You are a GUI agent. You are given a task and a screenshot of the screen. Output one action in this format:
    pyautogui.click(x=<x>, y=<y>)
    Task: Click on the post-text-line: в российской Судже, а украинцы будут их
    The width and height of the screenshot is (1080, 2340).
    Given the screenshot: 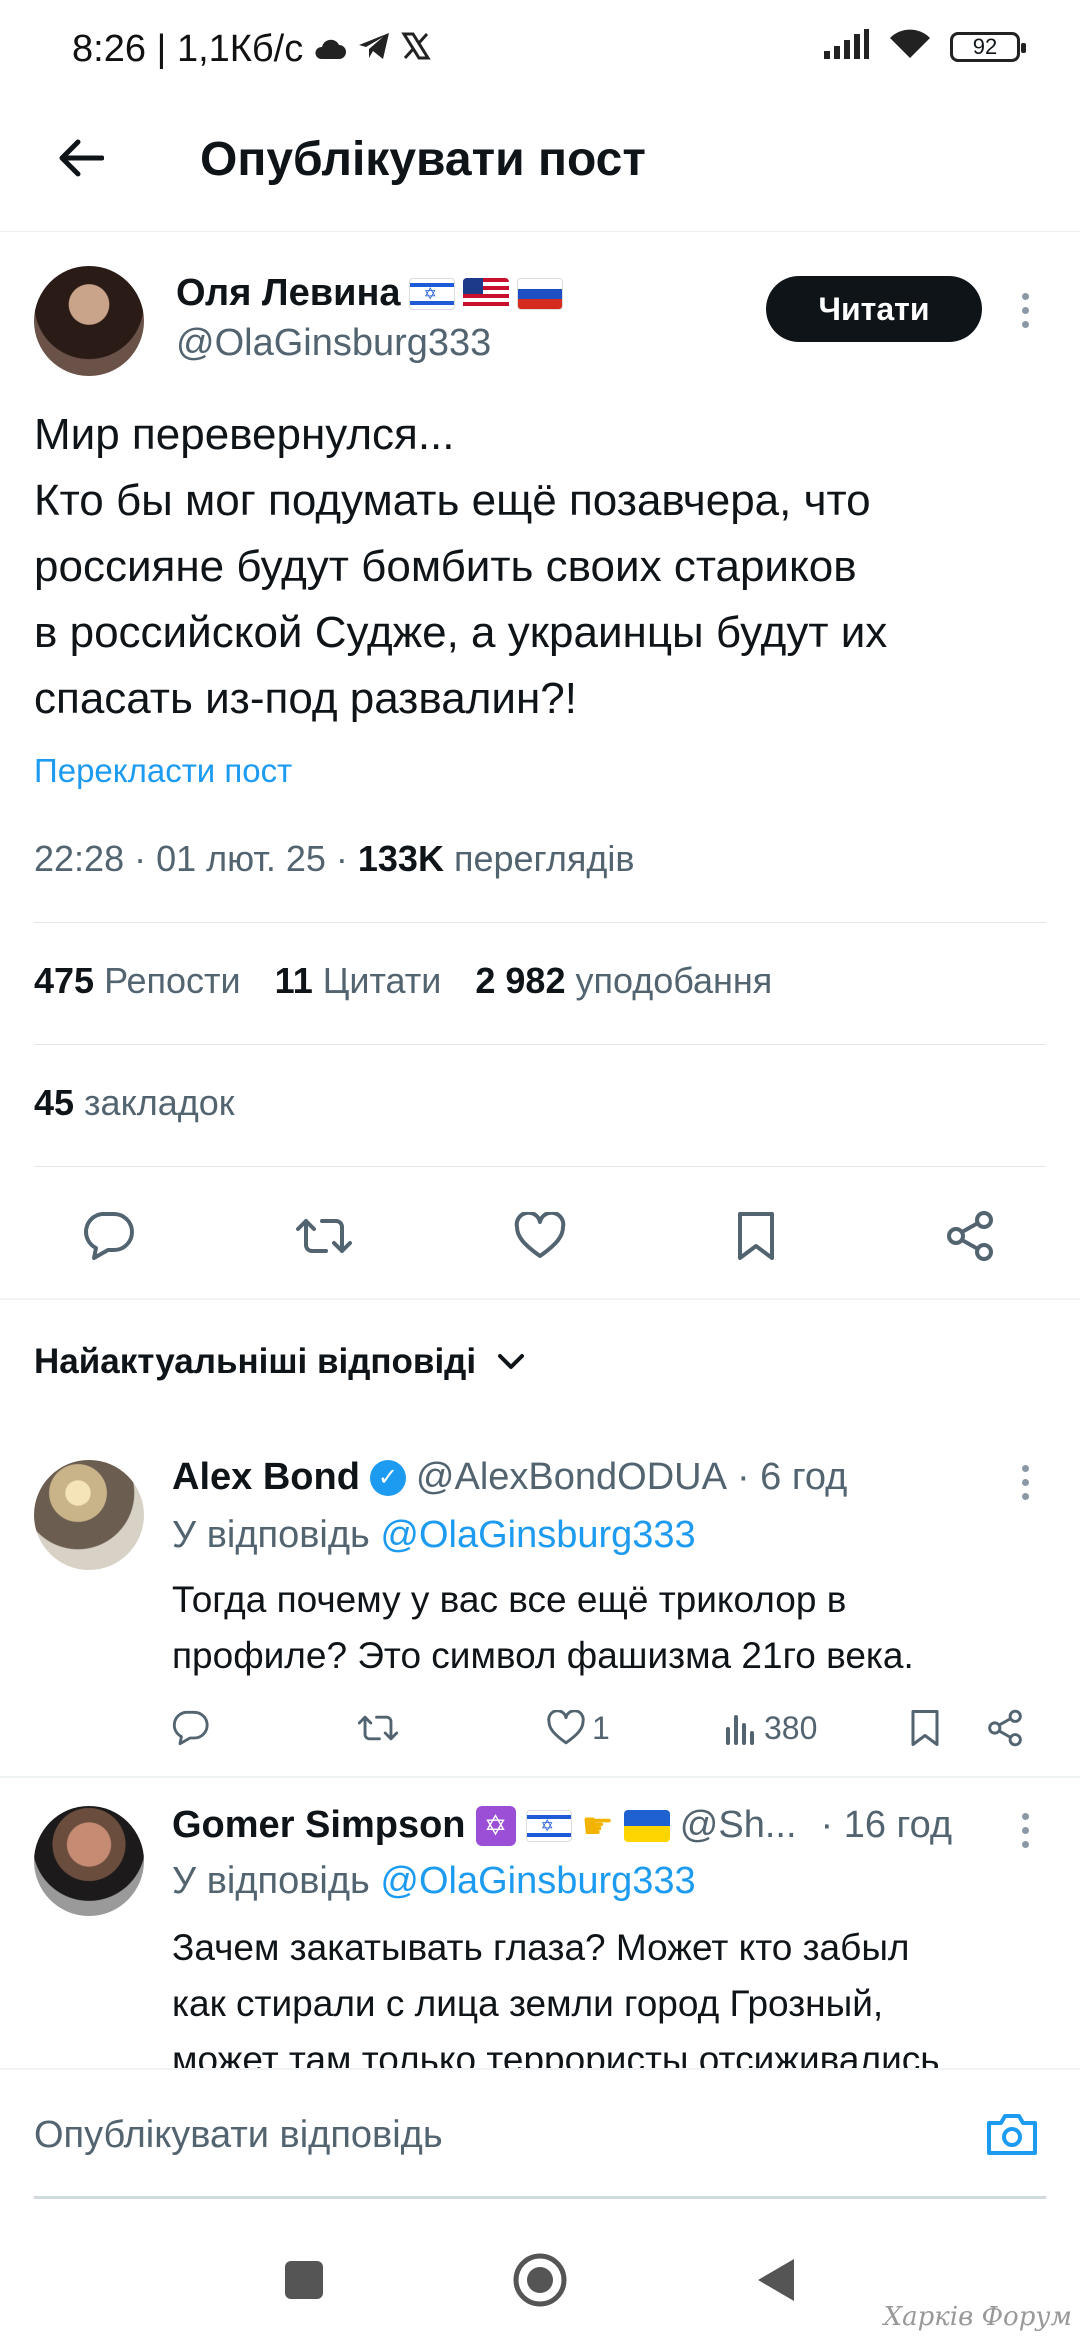 What is the action you would take?
    pyautogui.click(x=461, y=632)
    